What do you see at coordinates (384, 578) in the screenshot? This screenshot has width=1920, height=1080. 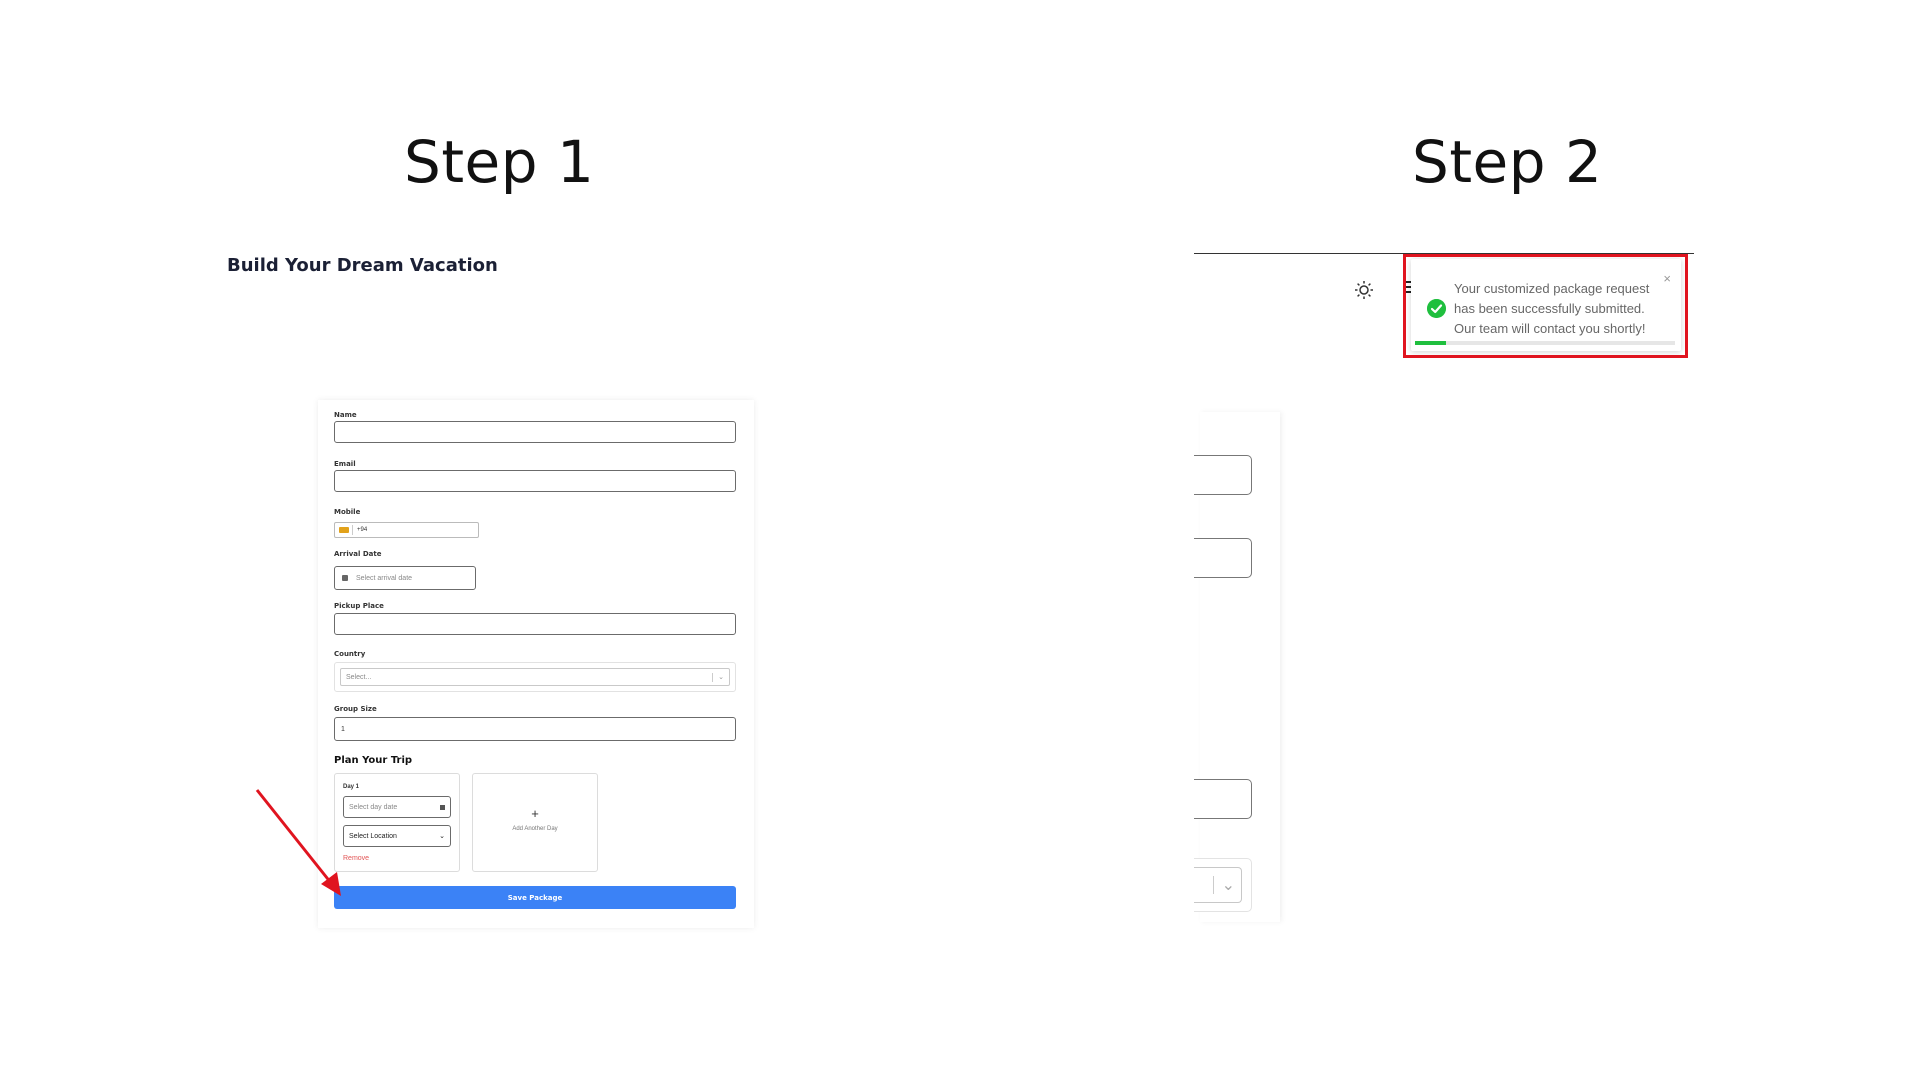 I see `arrival-date-placeholder: Select arrival date` at bounding box center [384, 578].